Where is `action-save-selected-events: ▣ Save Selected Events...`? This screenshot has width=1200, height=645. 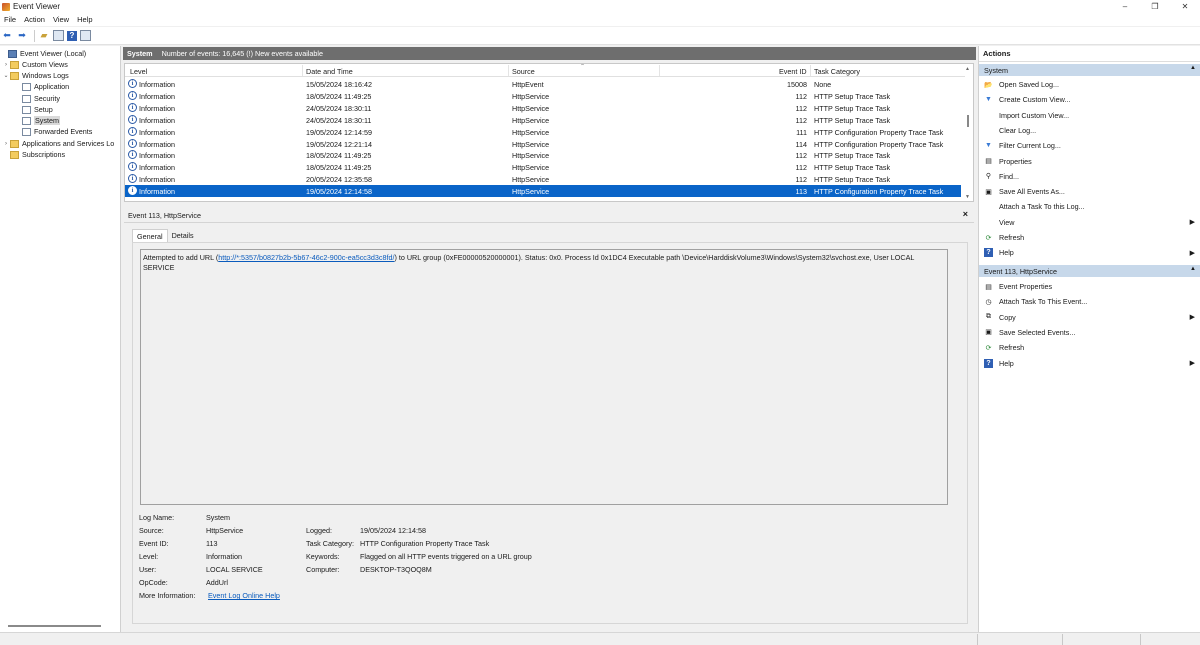
action-save-selected-events: ▣ Save Selected Events... is located at coordinates (1089, 332).